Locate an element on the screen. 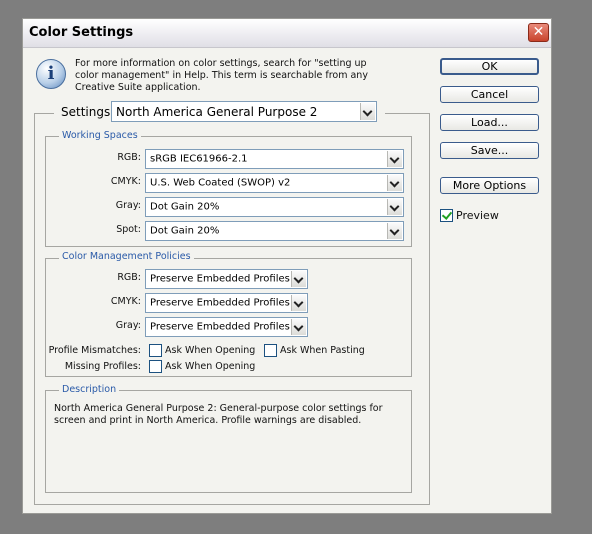  ws-spot-label: Spot: is located at coordinates (128, 229).